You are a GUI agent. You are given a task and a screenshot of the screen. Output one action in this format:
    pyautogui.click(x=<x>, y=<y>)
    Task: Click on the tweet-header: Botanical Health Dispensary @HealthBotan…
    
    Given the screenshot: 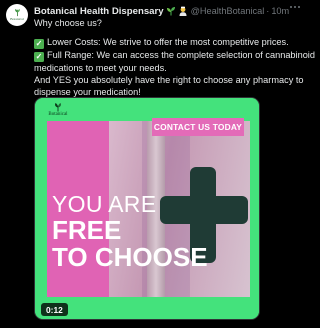 What is the action you would take?
    pyautogui.click(x=165, y=11)
    